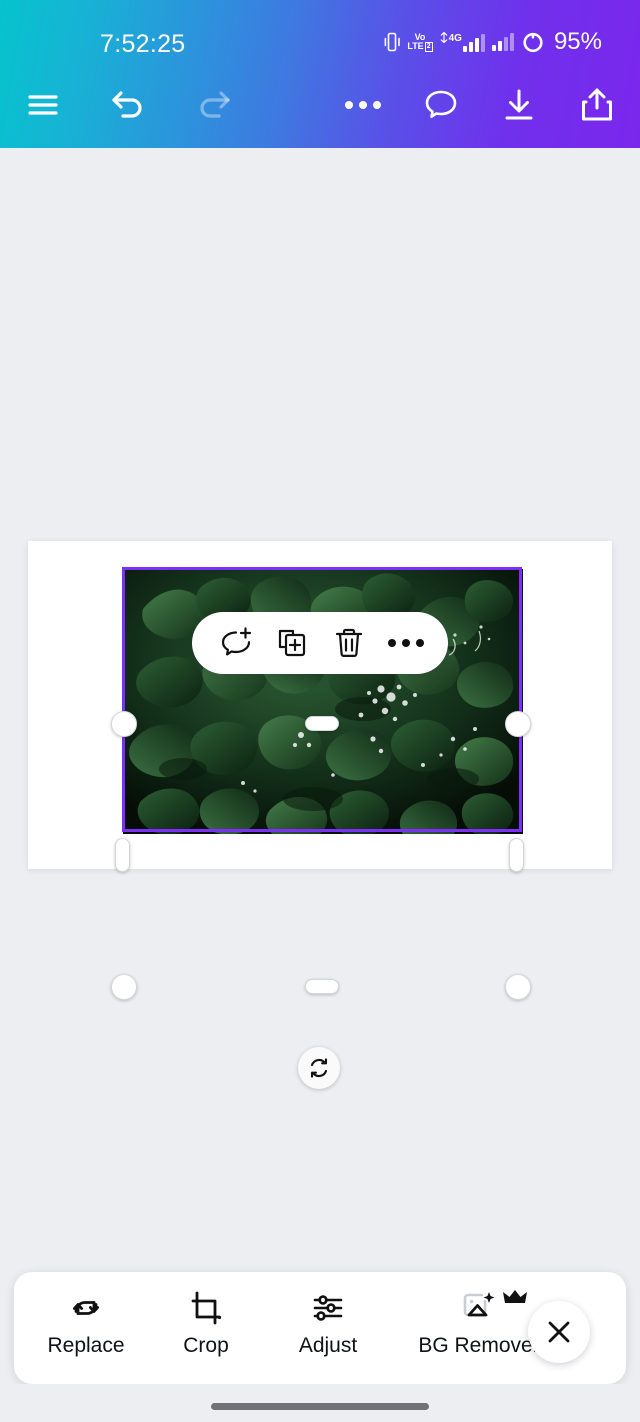 This screenshot has width=640, height=1422. I want to click on header-toolbar, so click(320, 105).